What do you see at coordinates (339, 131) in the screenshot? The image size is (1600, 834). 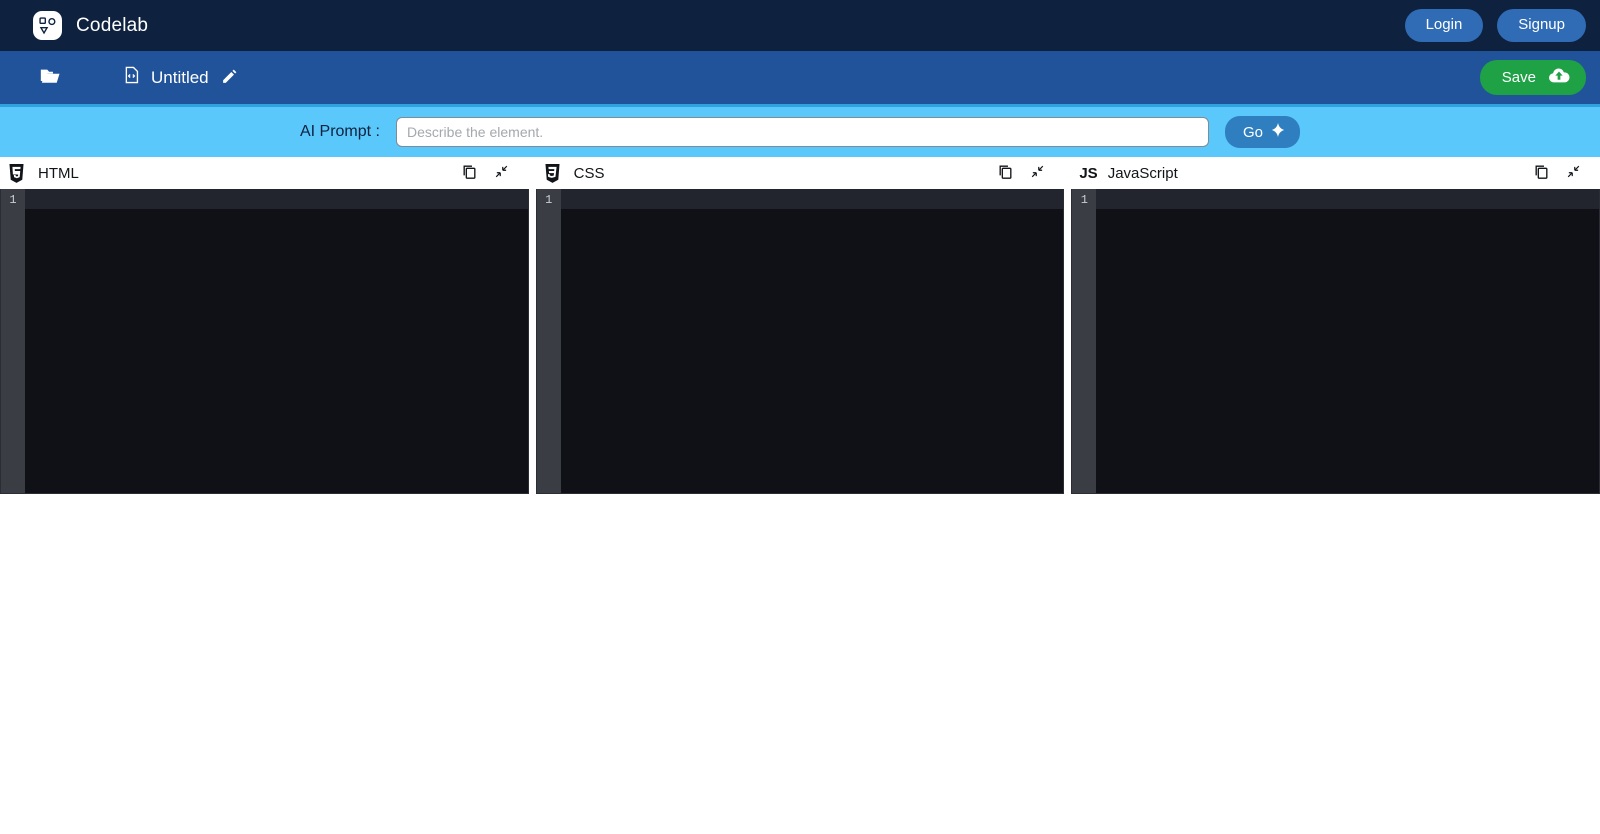 I see `ai-prompt-label: AI Prompt :` at bounding box center [339, 131].